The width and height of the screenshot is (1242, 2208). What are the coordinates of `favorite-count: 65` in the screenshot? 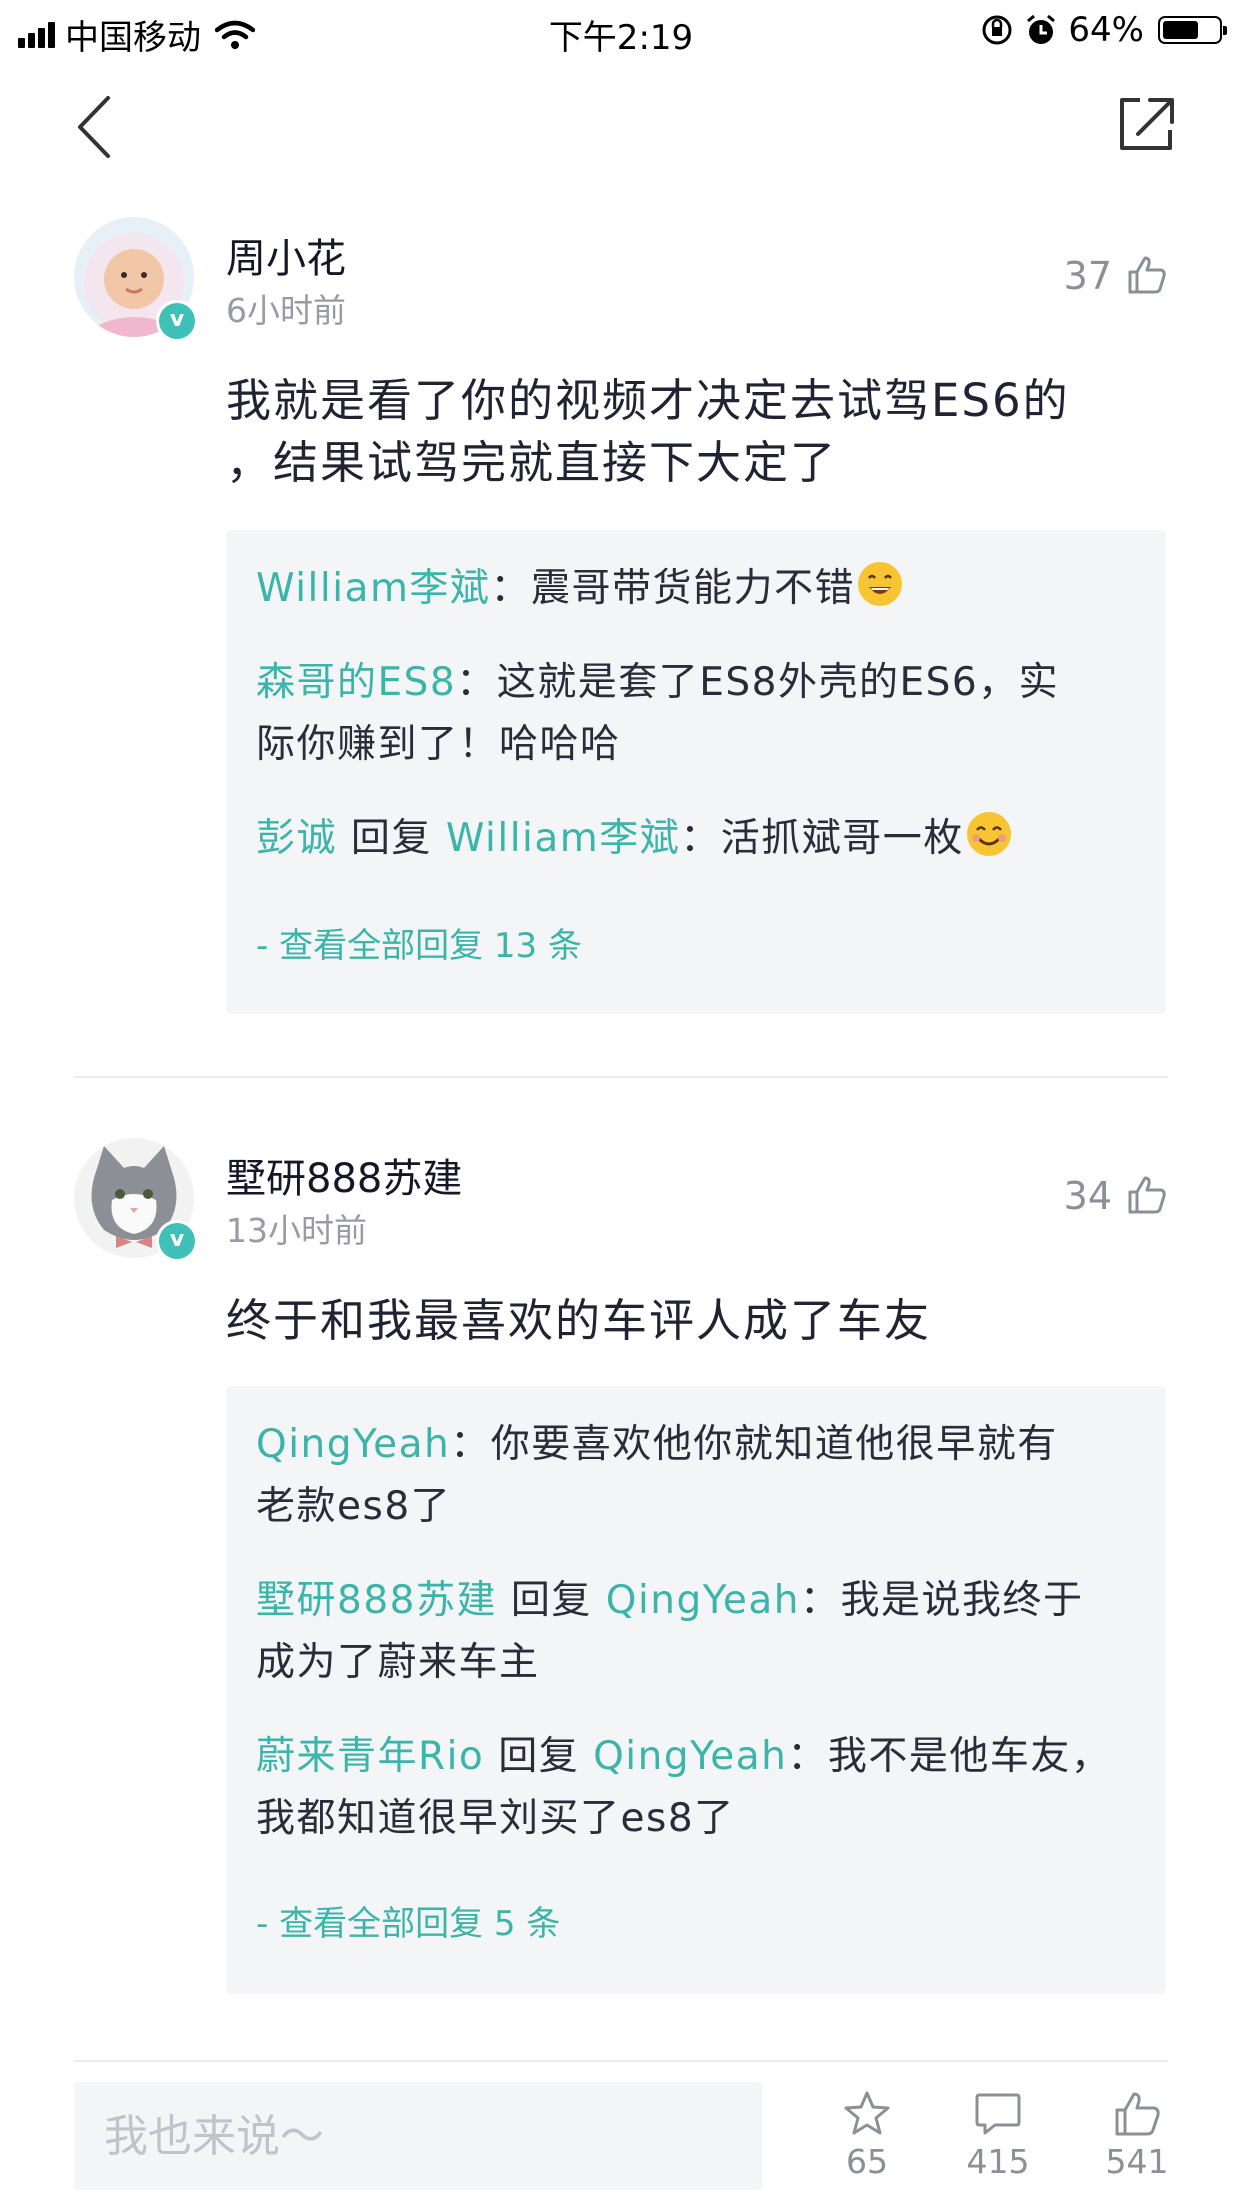 It's located at (867, 2161).